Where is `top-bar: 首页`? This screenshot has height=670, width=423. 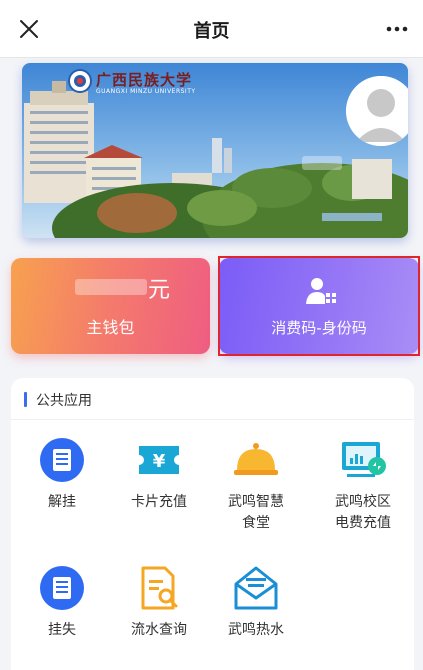
top-bar: 首页 is located at coordinates (211, 29).